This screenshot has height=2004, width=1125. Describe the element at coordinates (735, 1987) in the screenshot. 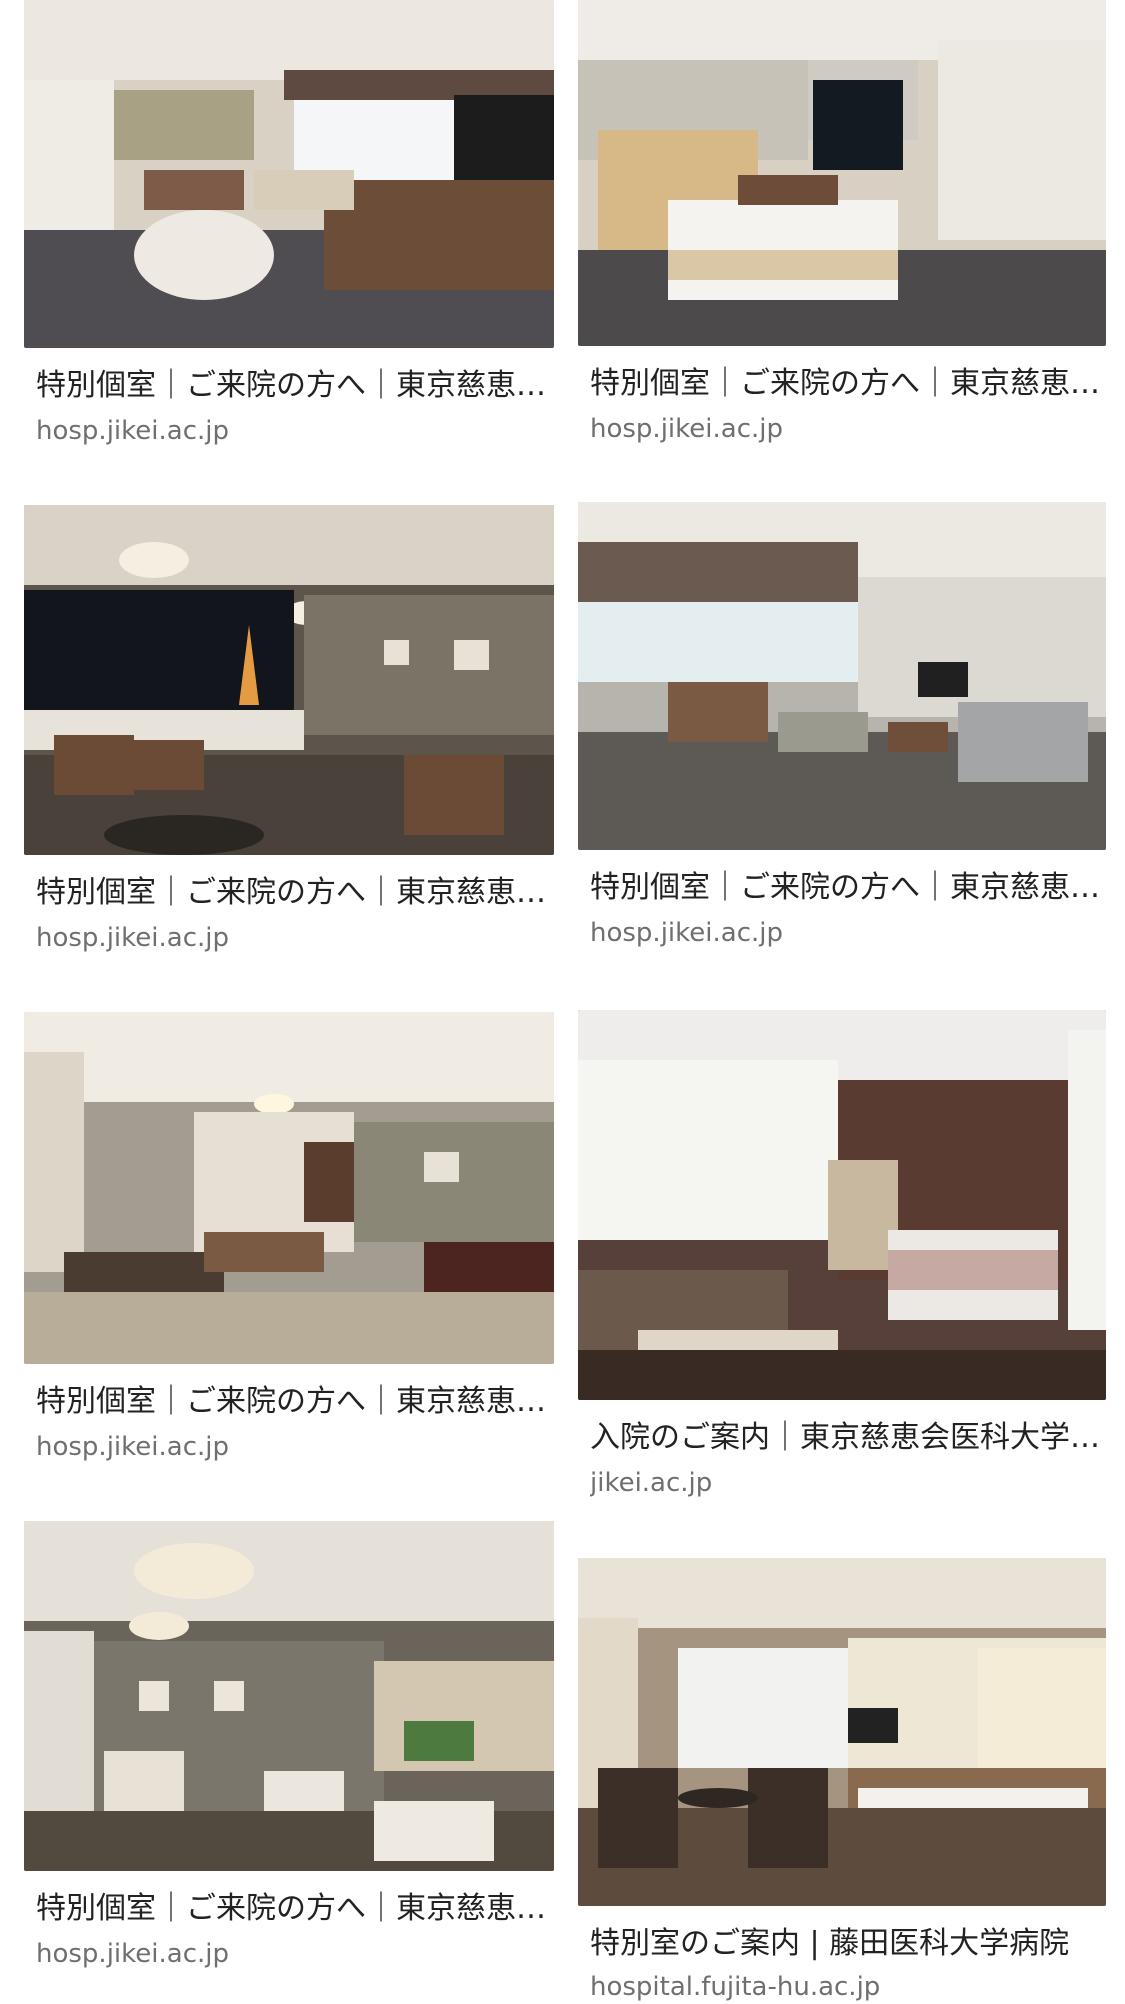

I see `result-domain: hospital.fujita-hu.ac.jp` at that location.